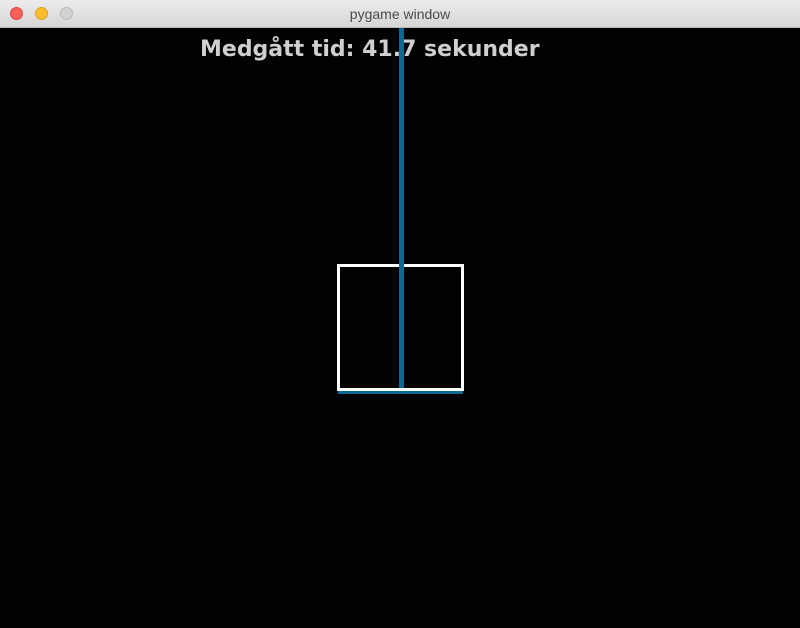 Image resolution: width=800 pixels, height=628 pixels. Describe the element at coordinates (401, 208) in the screenshot. I see `pendulum-rope` at that location.